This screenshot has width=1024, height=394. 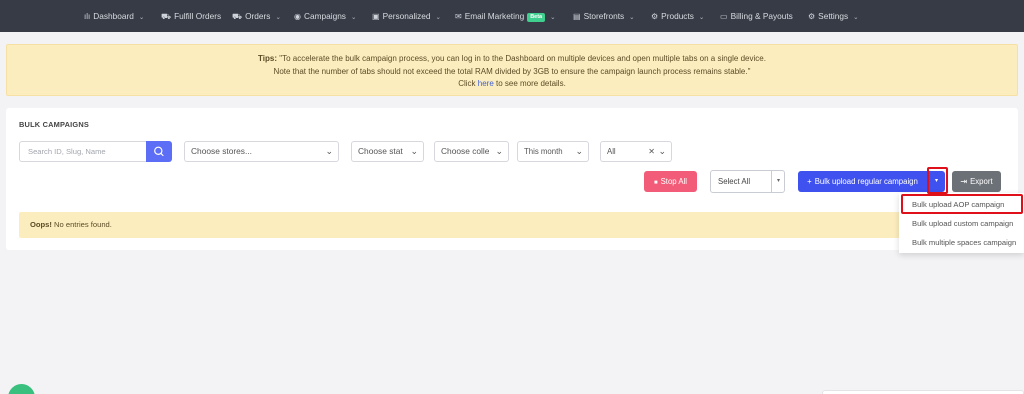 What do you see at coordinates (724, 16) in the screenshot?
I see `card-icon: ▭` at bounding box center [724, 16].